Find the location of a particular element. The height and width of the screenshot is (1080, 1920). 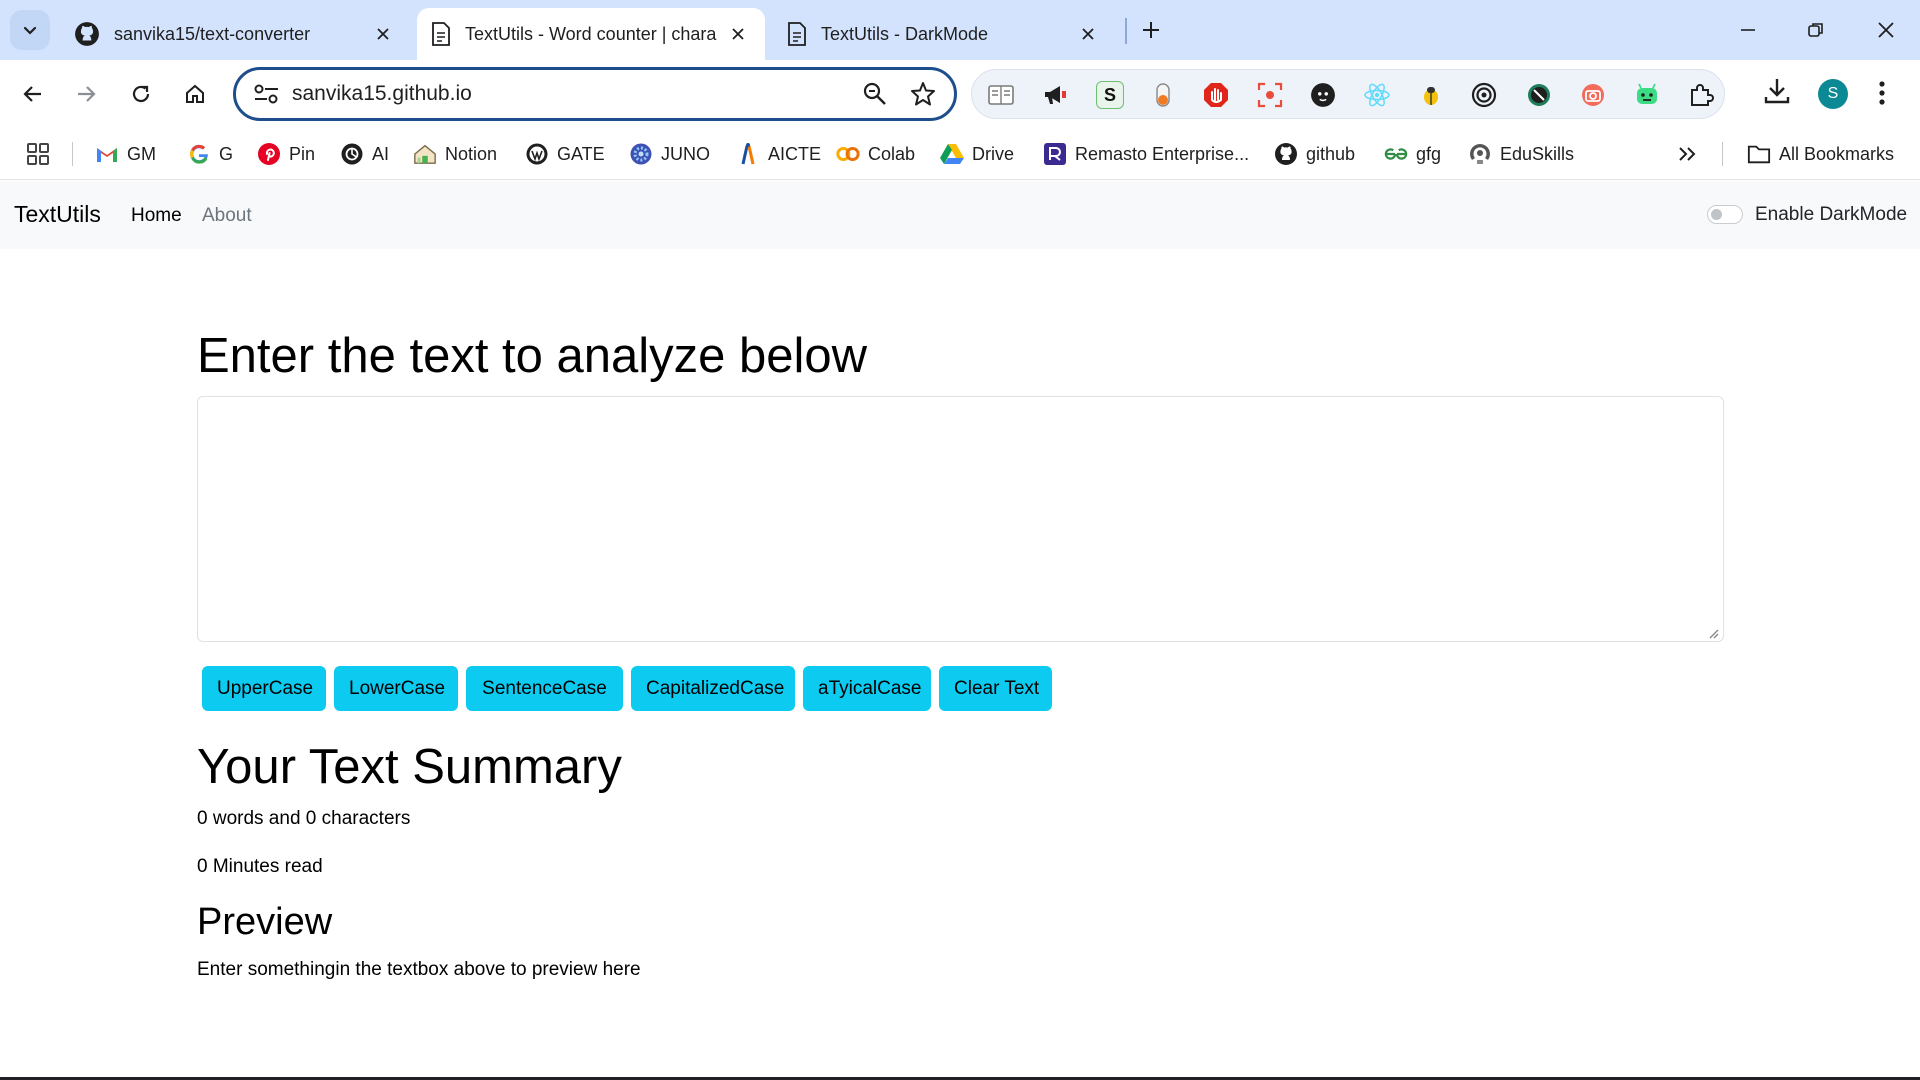

close-window-button is located at coordinates (1886, 30).